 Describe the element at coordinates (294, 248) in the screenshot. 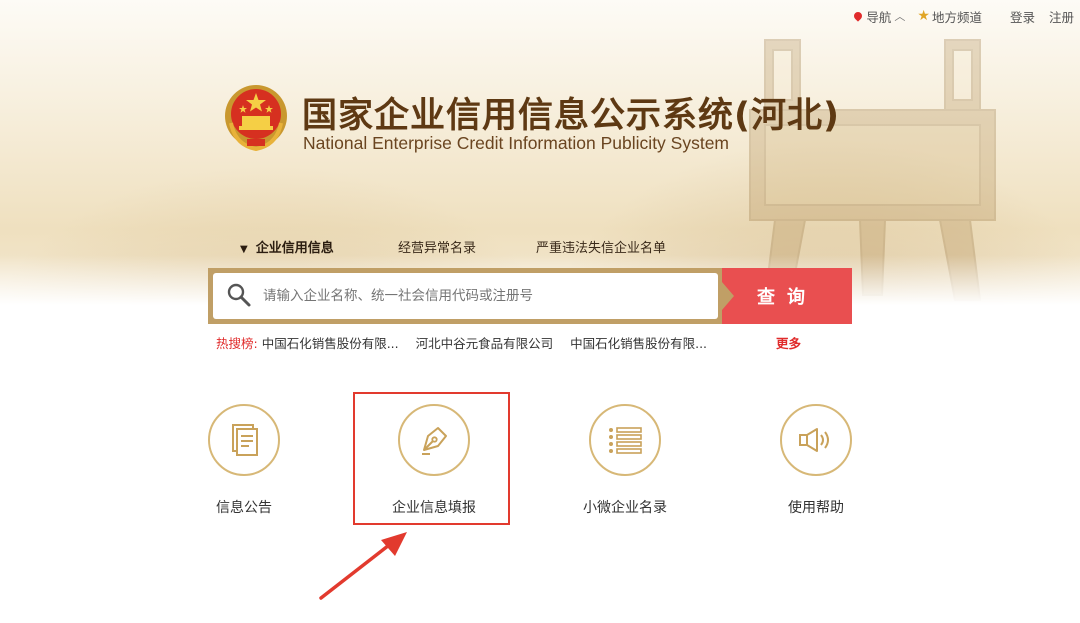

I see `tab-label: 企业信用信息` at that location.